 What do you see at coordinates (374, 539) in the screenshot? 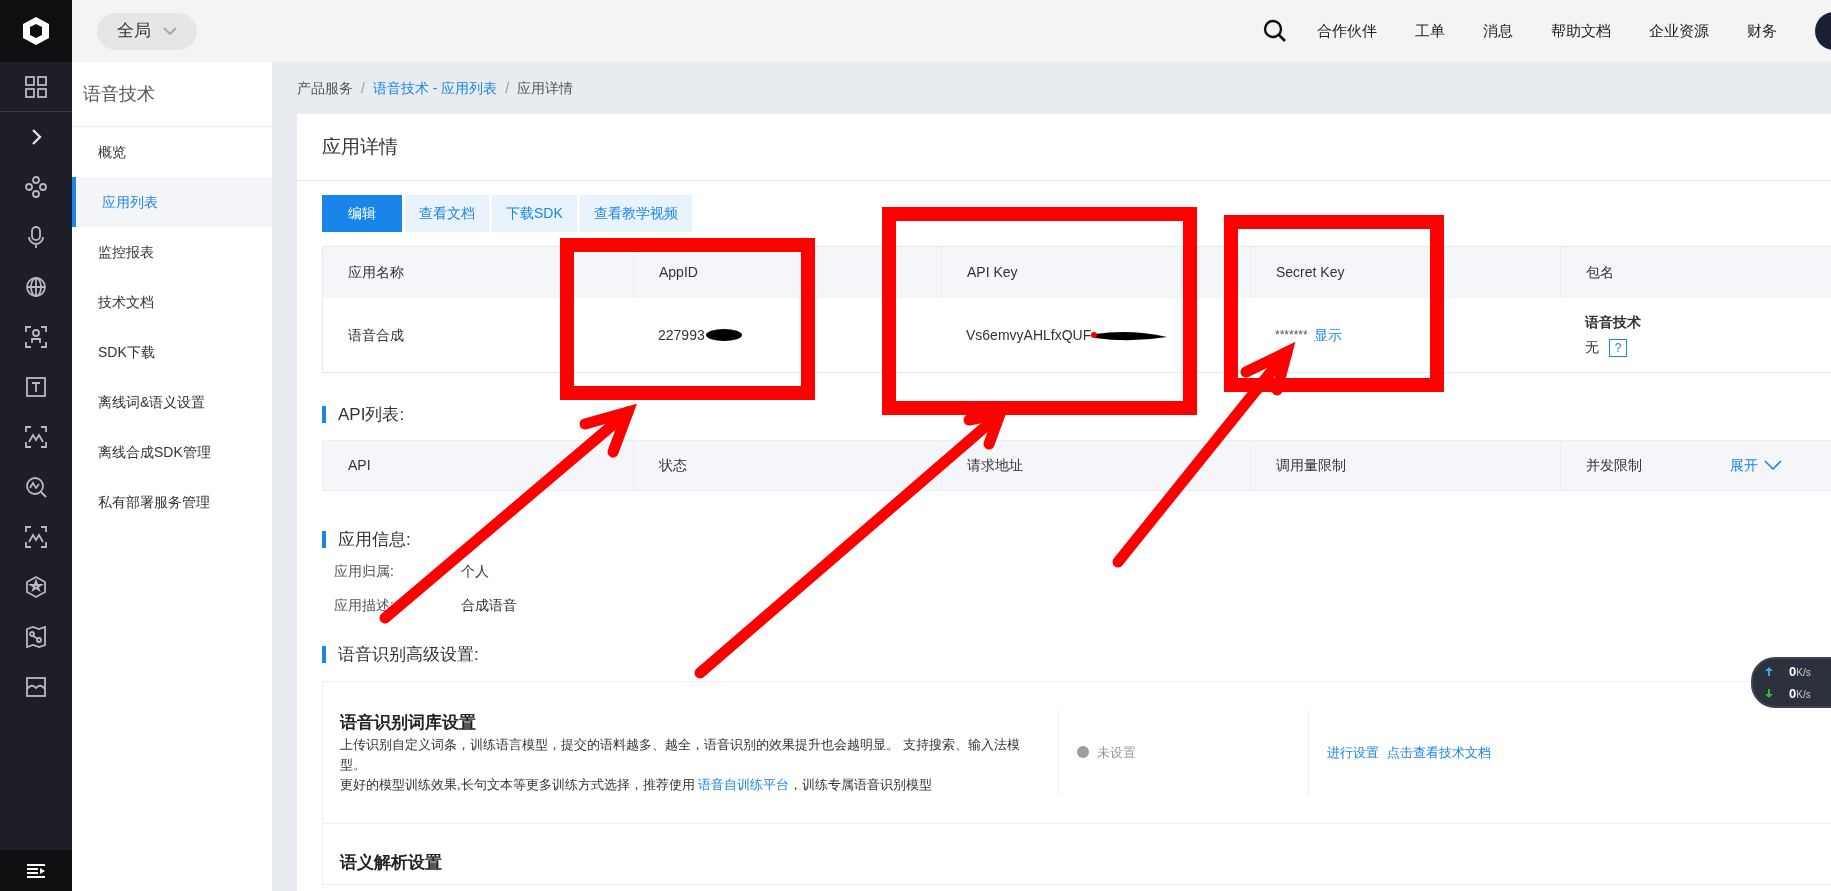
I see `section-heading: 应用信息:` at bounding box center [374, 539].